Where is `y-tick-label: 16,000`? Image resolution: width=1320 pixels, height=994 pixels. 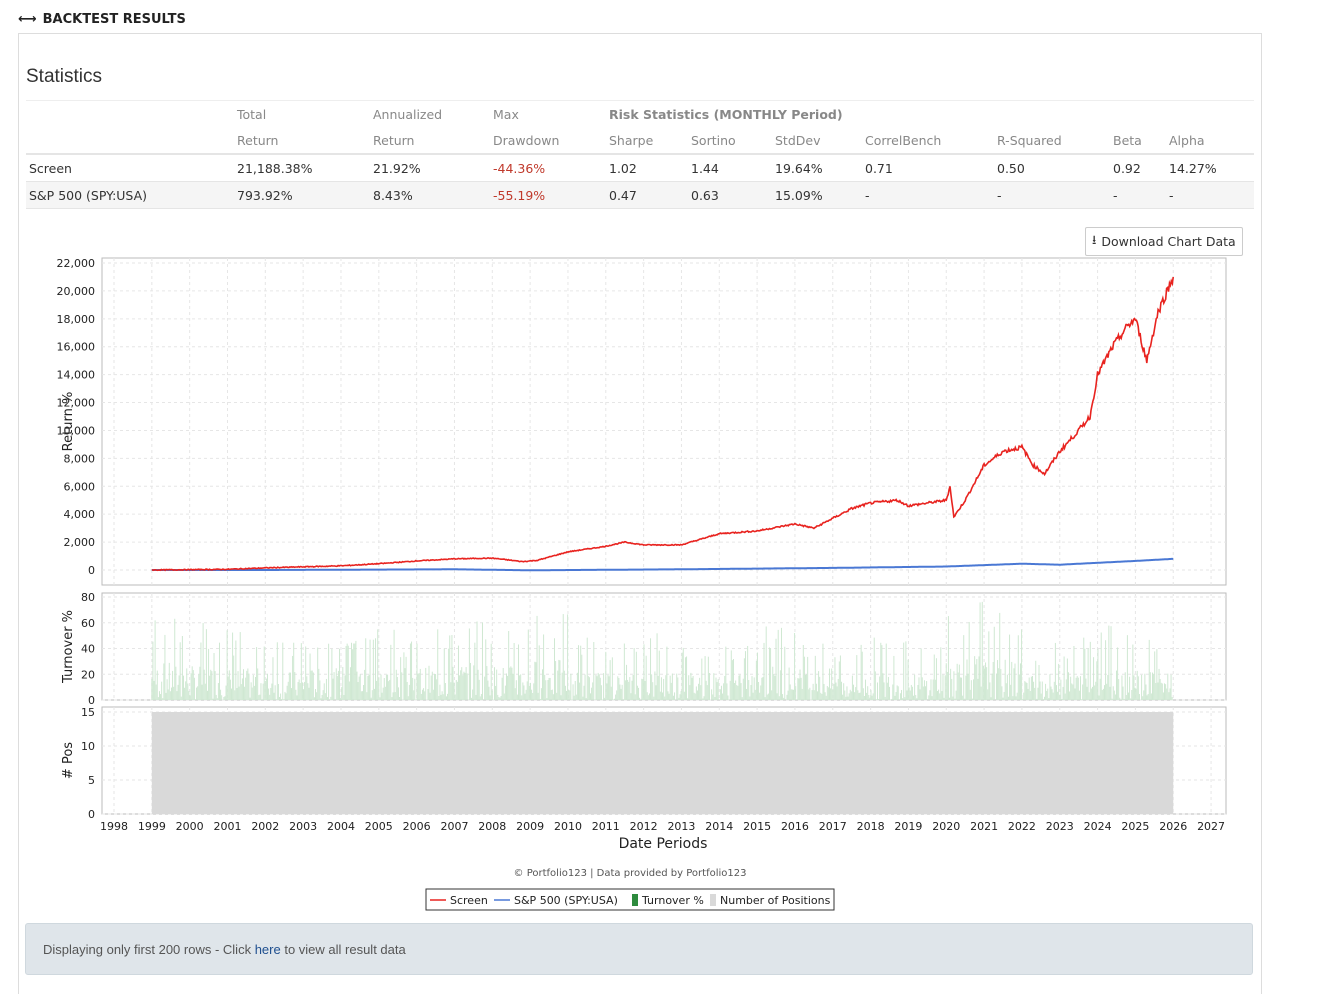 y-tick-label: 16,000 is located at coordinates (76, 347).